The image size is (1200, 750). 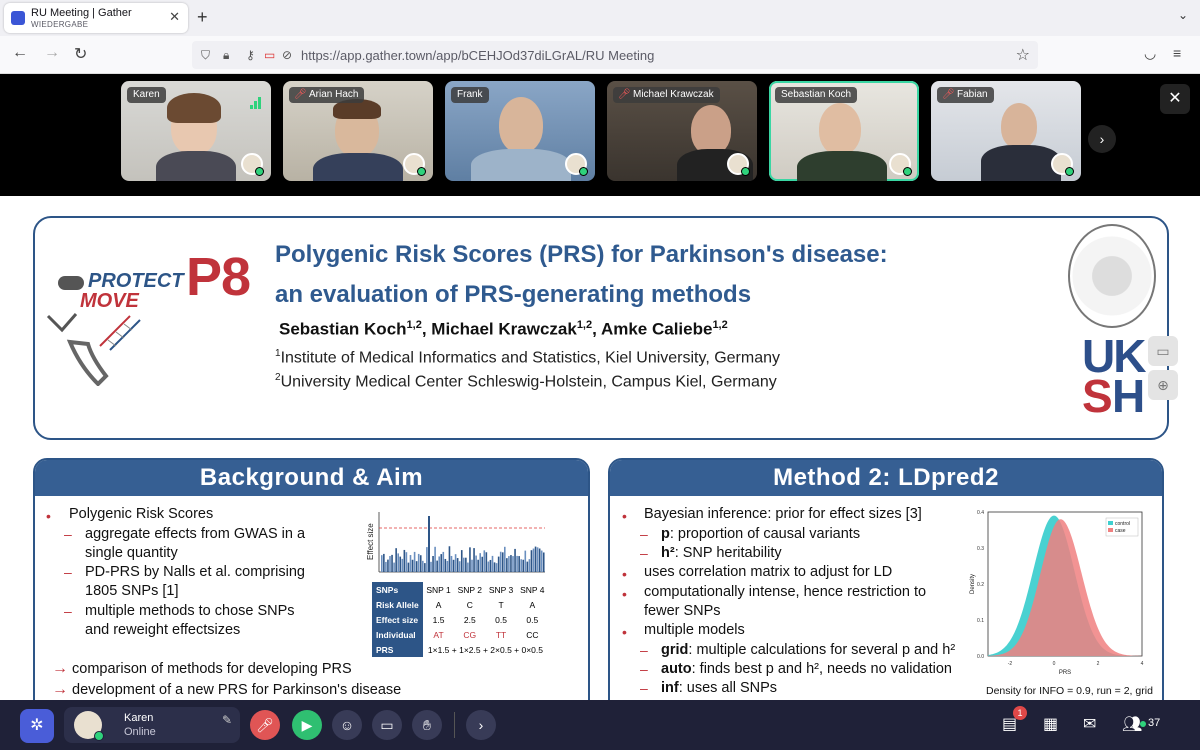 What do you see at coordinates (719, 688) in the screenshot?
I see `bullet-text: inf: uses all SNPs` at bounding box center [719, 688].